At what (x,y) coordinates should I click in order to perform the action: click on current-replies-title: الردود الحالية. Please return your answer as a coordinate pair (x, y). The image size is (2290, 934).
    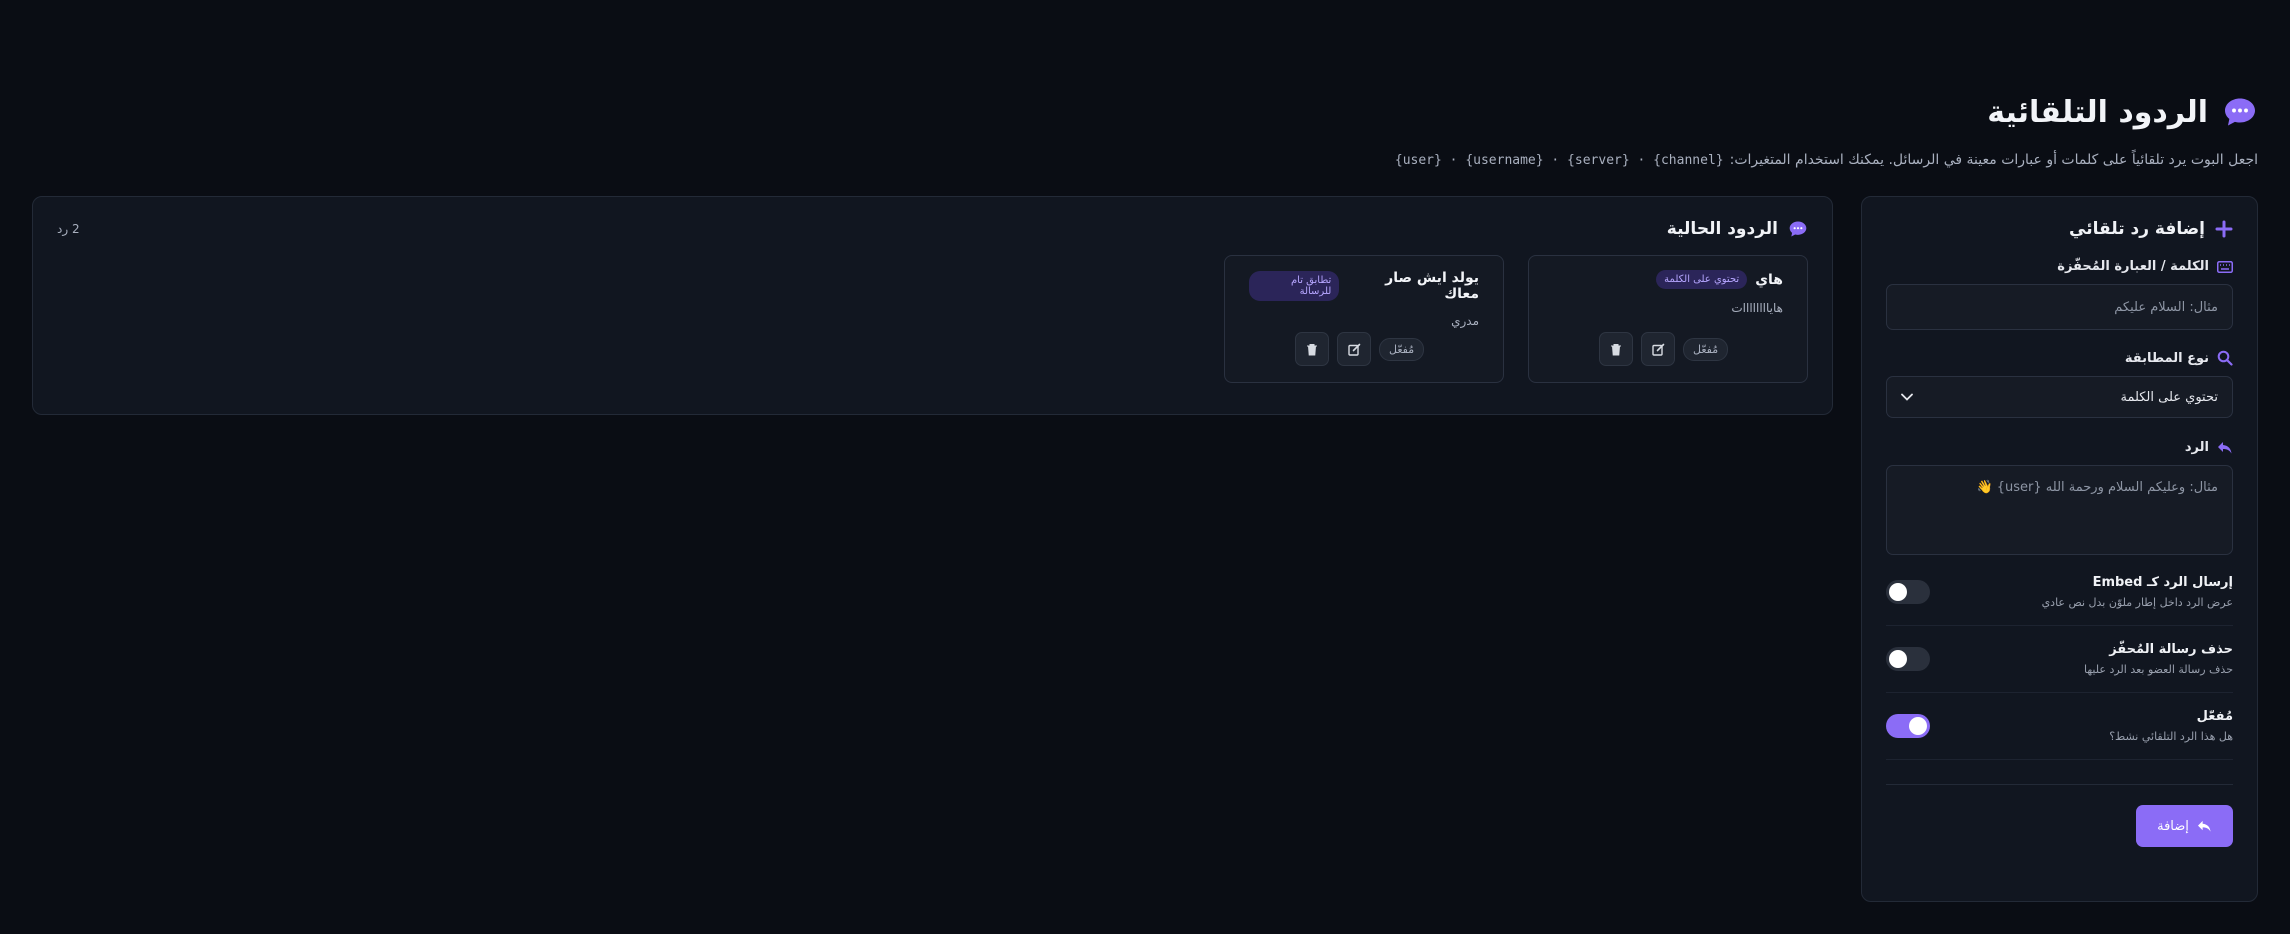
    Looking at the image, I should click on (1737, 229).